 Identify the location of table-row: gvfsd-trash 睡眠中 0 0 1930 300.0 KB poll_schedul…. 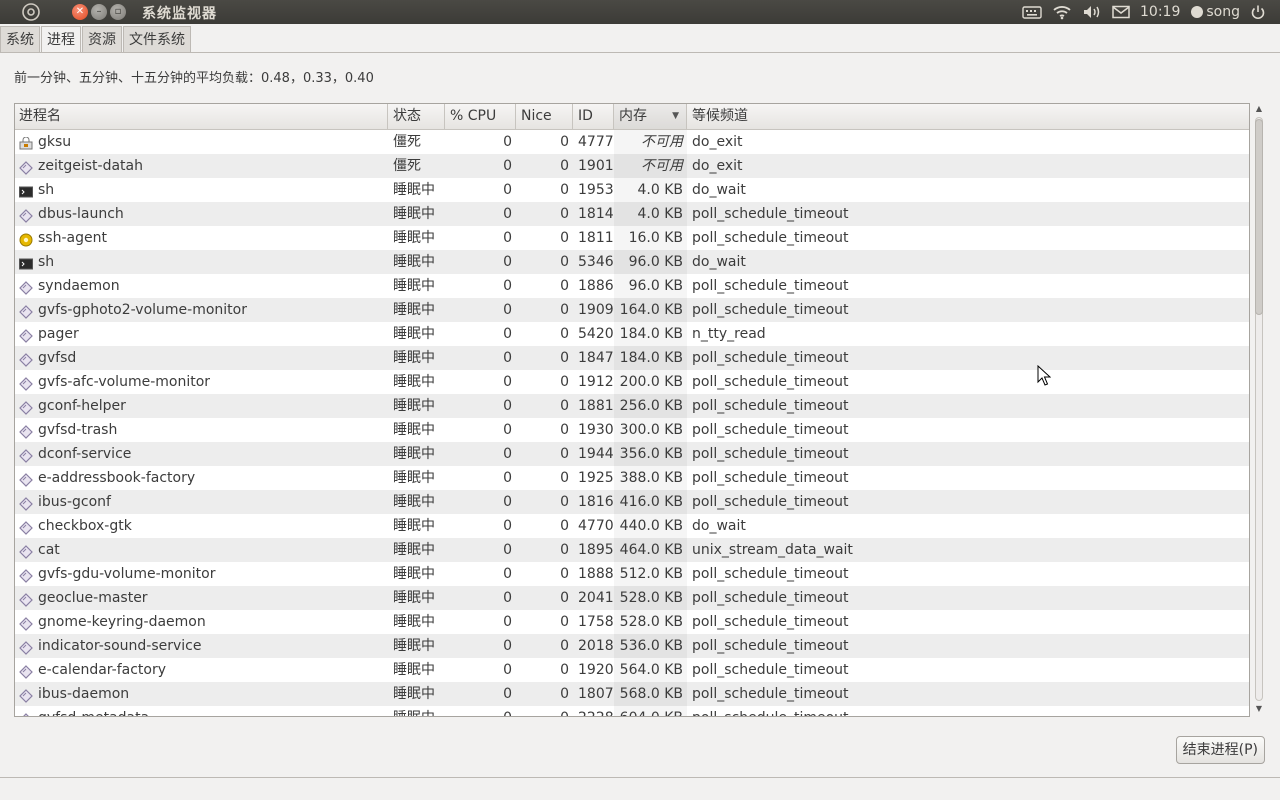
(632, 430).